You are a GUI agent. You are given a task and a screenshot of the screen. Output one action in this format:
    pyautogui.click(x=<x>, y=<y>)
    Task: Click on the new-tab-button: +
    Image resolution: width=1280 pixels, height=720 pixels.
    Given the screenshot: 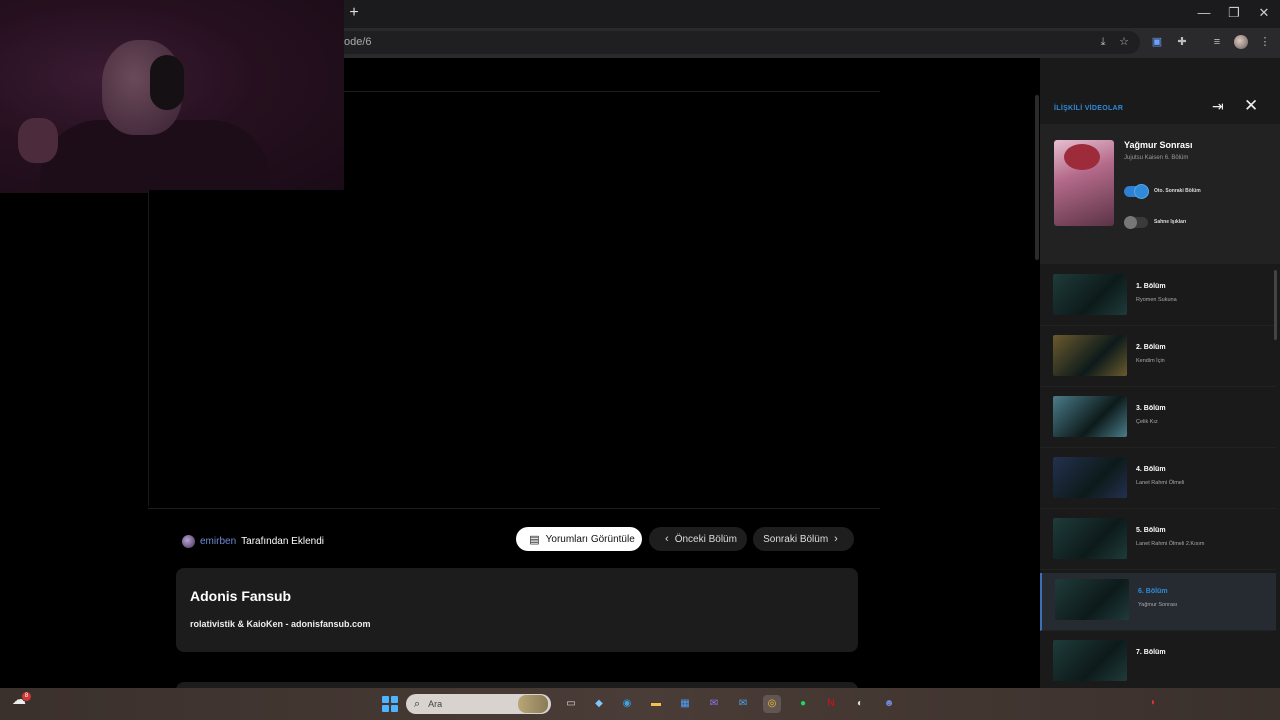 What is the action you would take?
    pyautogui.click(x=354, y=13)
    